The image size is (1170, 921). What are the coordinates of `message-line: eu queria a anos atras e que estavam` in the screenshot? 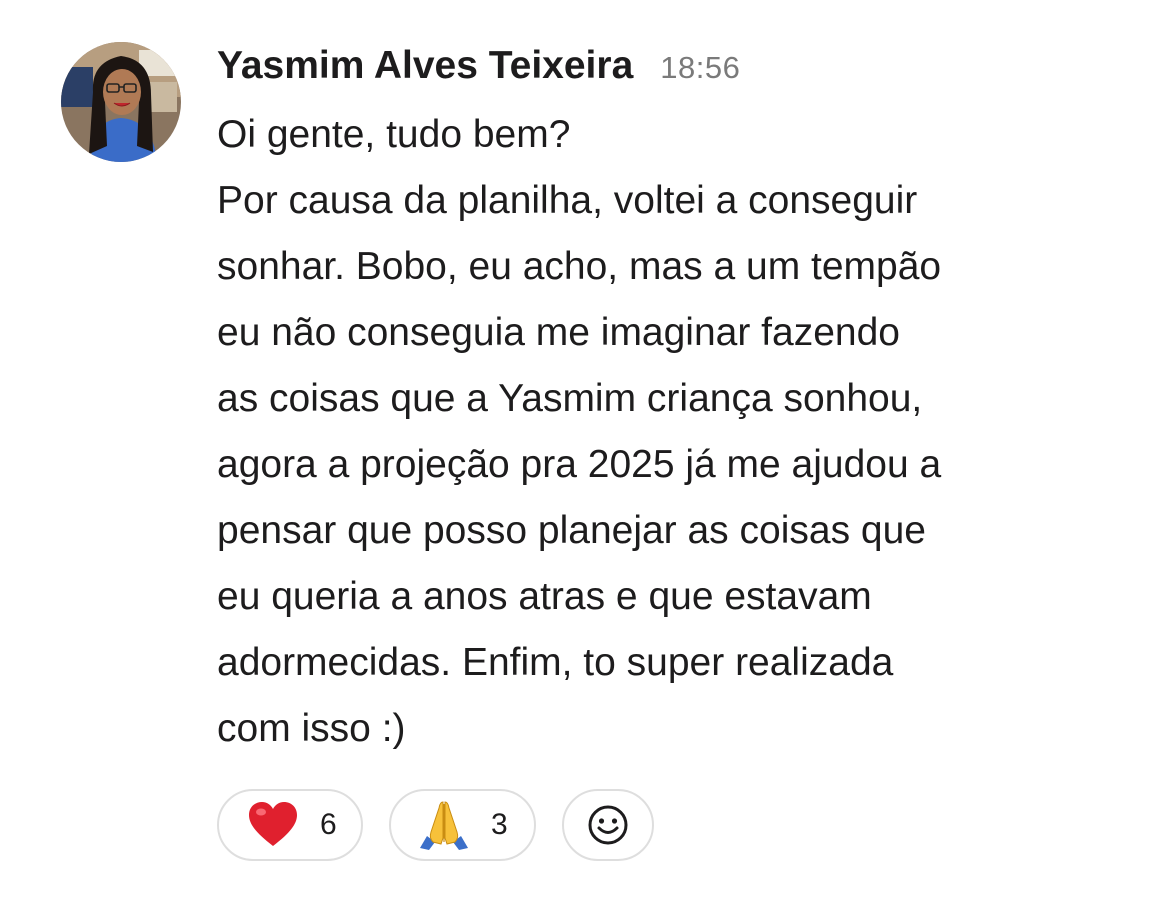 It's located at (544, 596).